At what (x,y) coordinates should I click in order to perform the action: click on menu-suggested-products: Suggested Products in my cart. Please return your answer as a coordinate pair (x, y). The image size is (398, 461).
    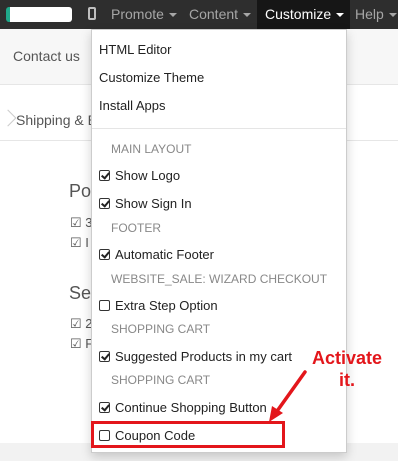
    Looking at the image, I should click on (195, 356).